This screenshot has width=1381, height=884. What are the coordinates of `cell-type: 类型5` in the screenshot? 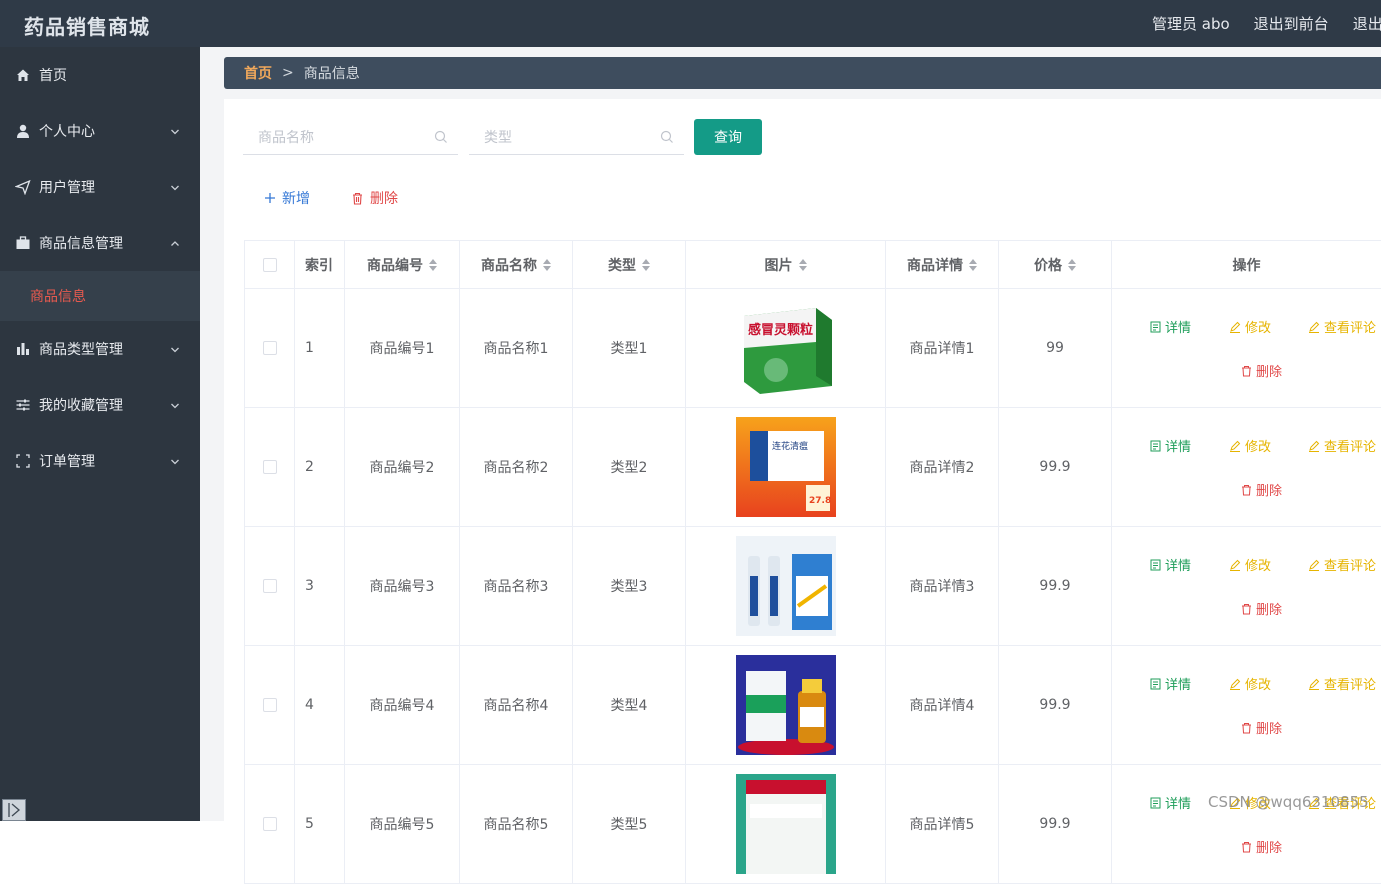 It's located at (629, 824).